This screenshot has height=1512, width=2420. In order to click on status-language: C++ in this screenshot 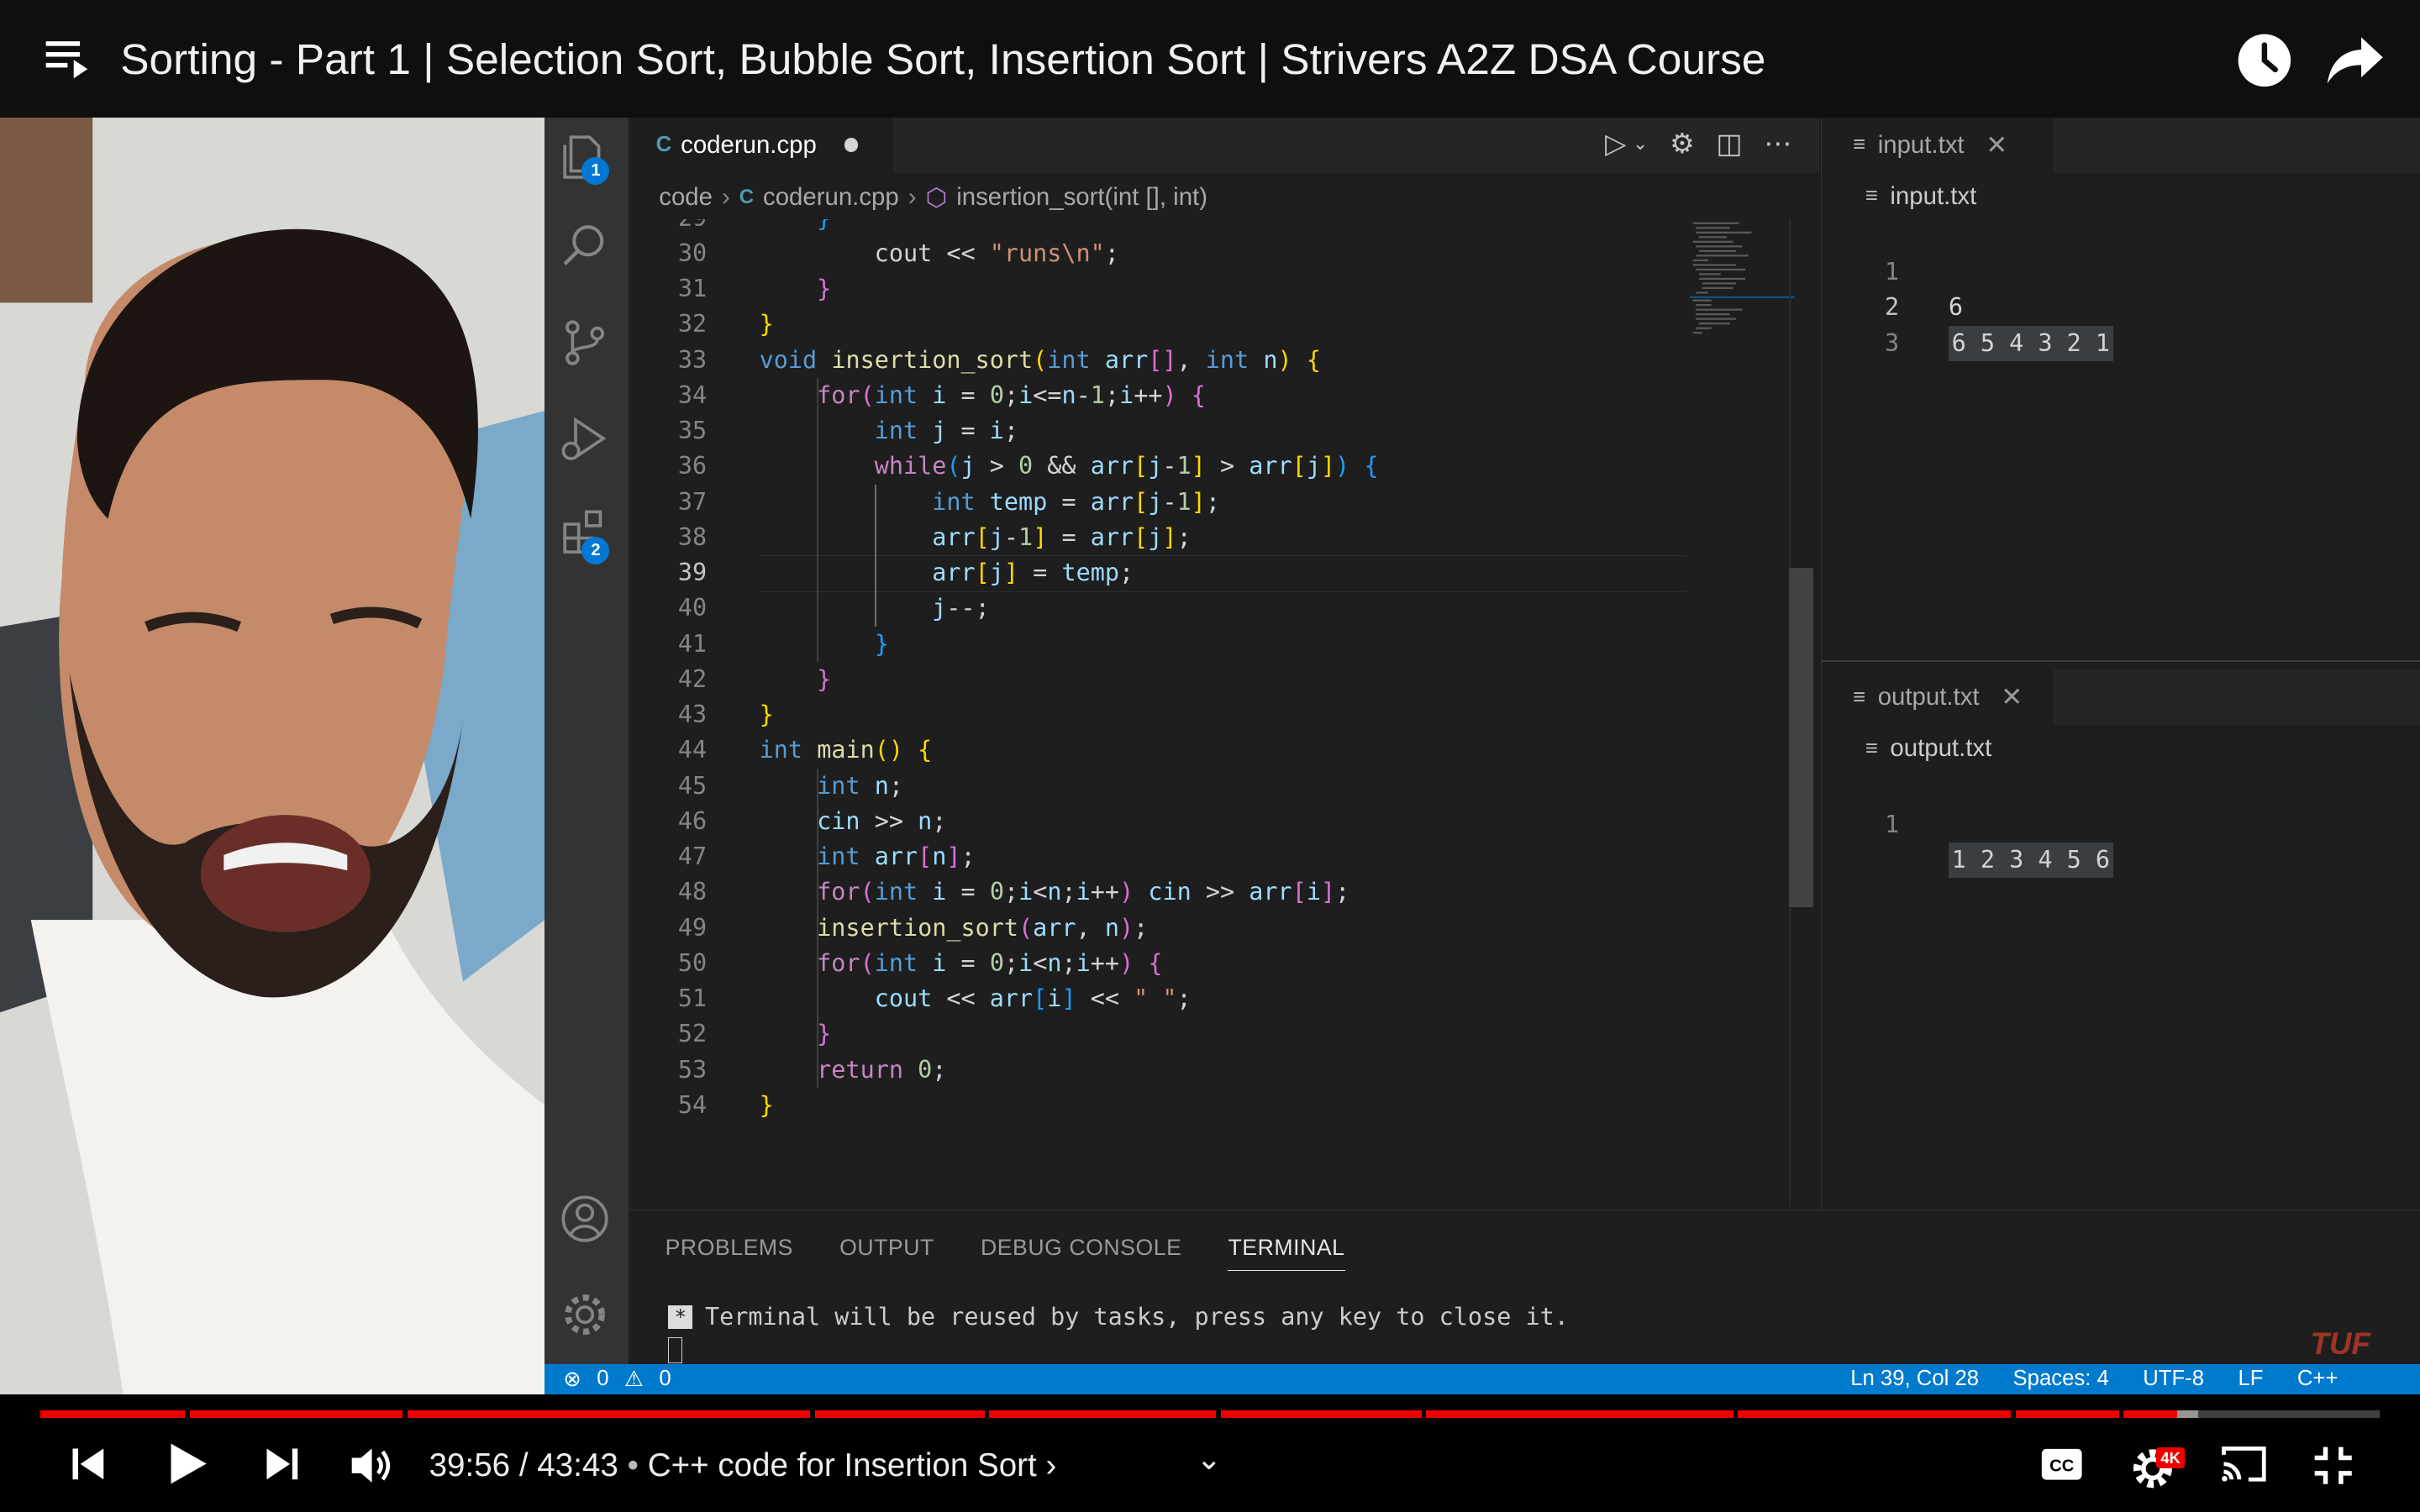, I will do `click(2317, 1379)`.